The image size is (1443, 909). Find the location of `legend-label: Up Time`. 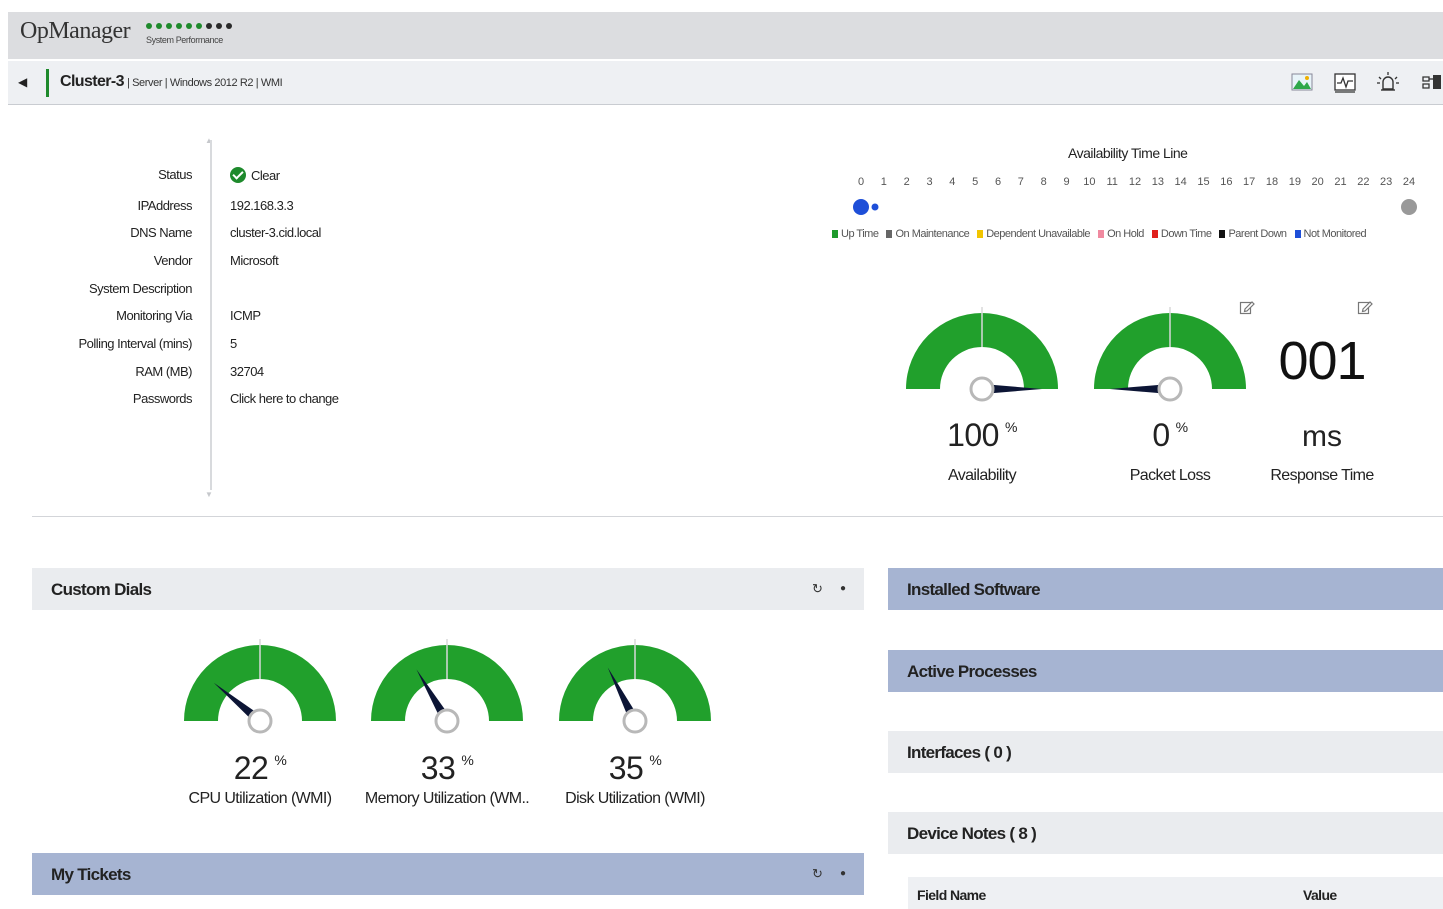

legend-label: Up Time is located at coordinates (860, 234).